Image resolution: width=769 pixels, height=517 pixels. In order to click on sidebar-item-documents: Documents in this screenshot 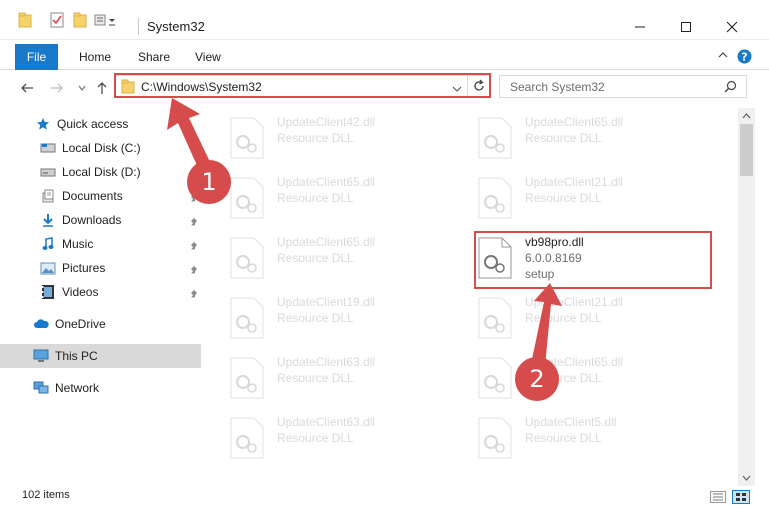, I will do `click(100, 196)`.